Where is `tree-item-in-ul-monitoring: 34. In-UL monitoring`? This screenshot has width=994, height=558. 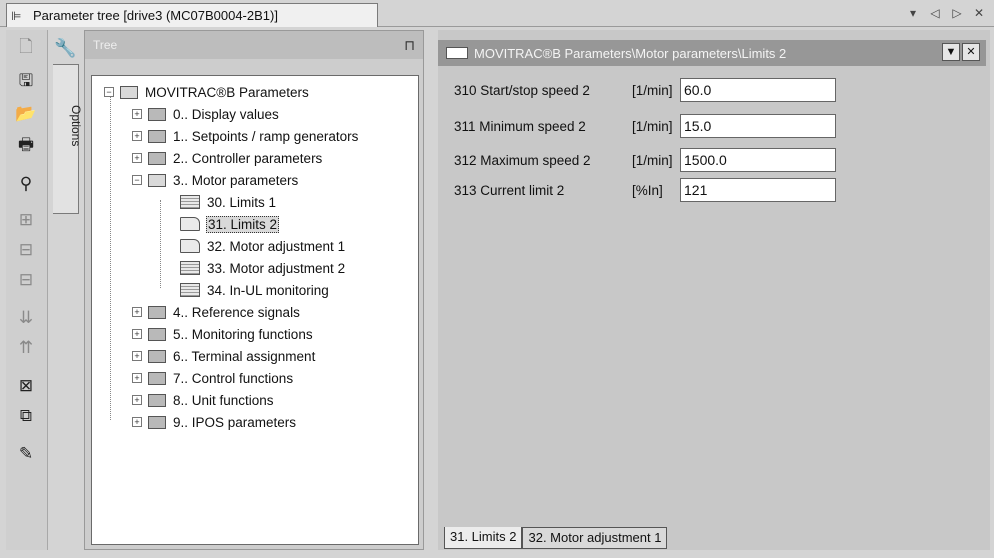 tree-item-in-ul-monitoring: 34. In-UL monitoring is located at coordinates (255, 290).